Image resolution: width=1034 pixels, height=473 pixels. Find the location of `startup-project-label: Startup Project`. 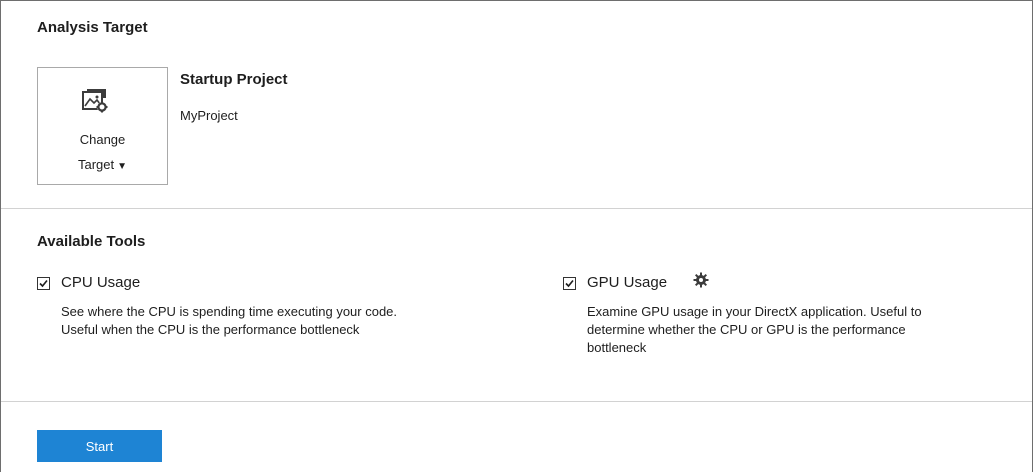

startup-project-label: Startup Project is located at coordinates (234, 79).